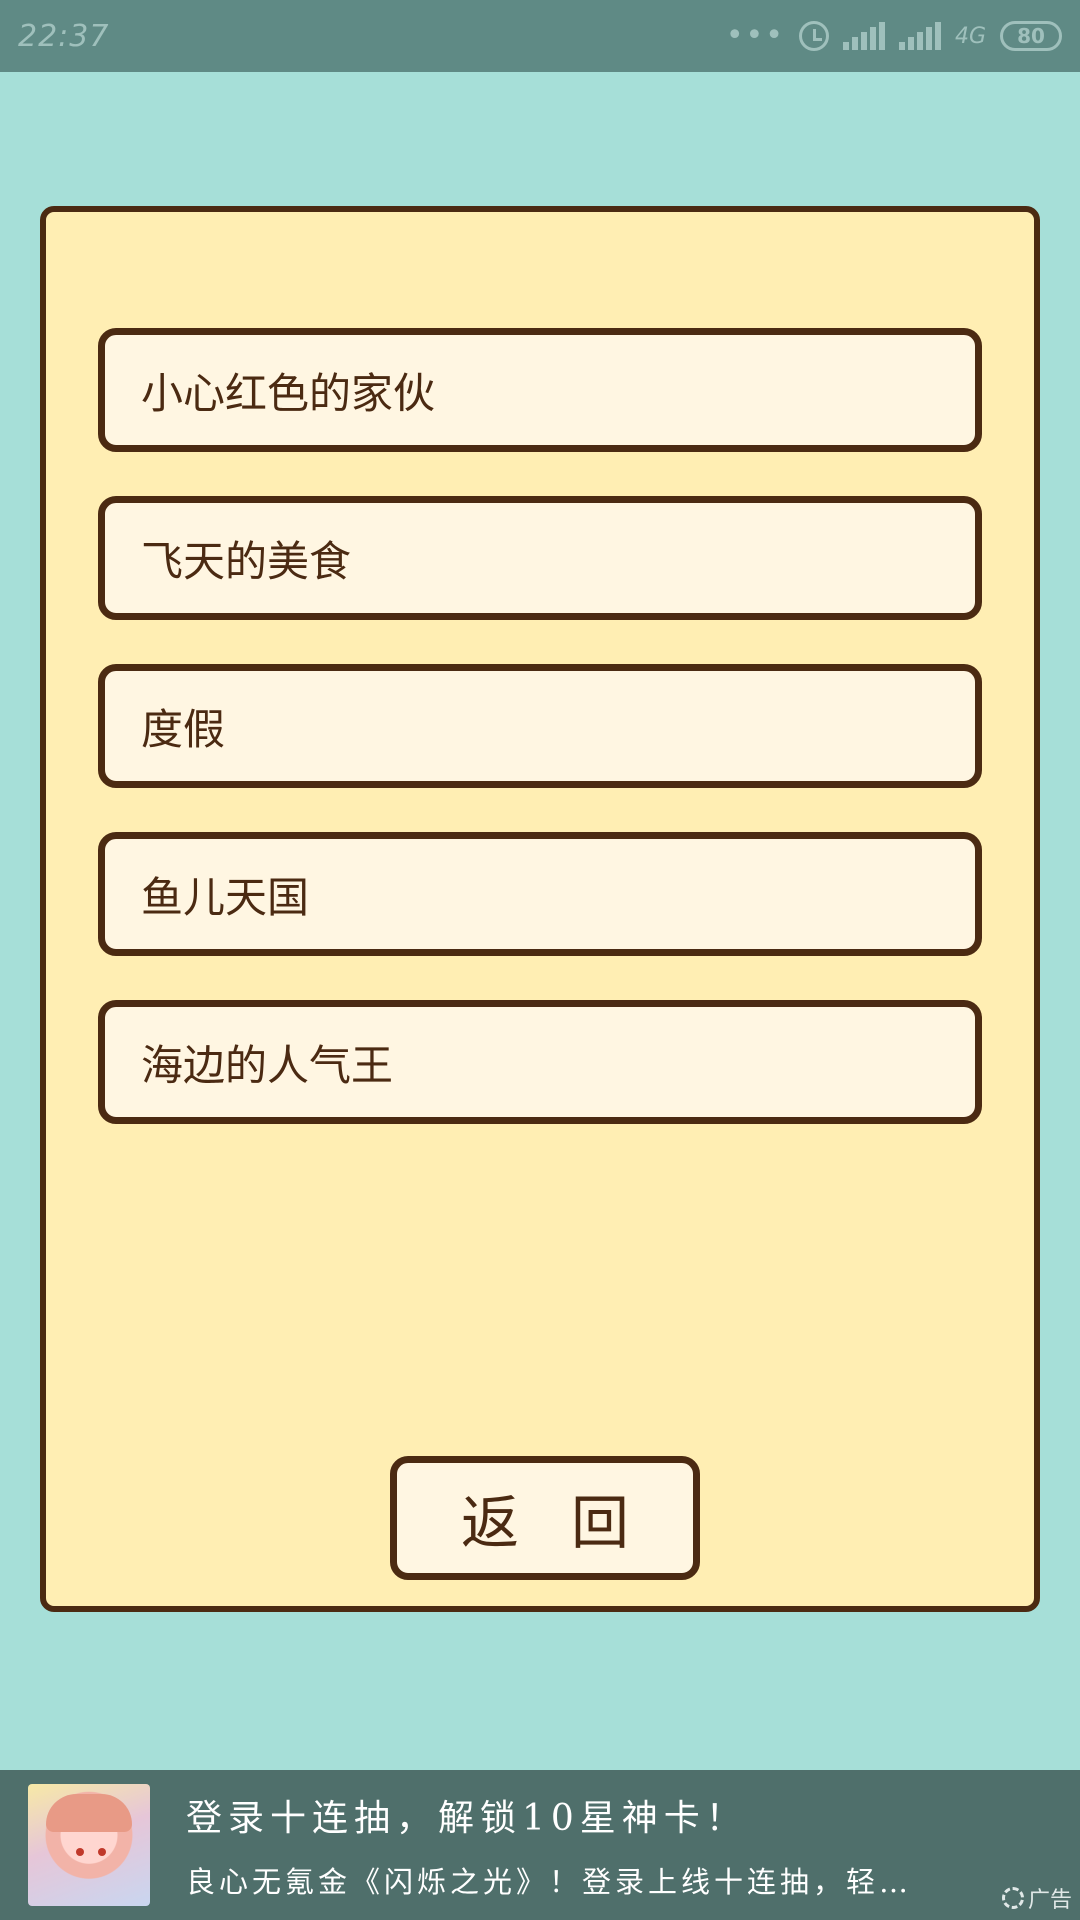  What do you see at coordinates (894, 36) in the screenshot?
I see `status-icons: ••• 4G 80` at bounding box center [894, 36].